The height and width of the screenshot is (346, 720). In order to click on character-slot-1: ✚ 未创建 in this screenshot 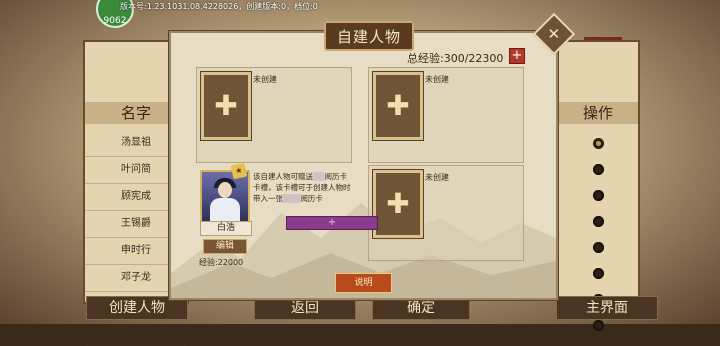, I will do `click(274, 115)`.